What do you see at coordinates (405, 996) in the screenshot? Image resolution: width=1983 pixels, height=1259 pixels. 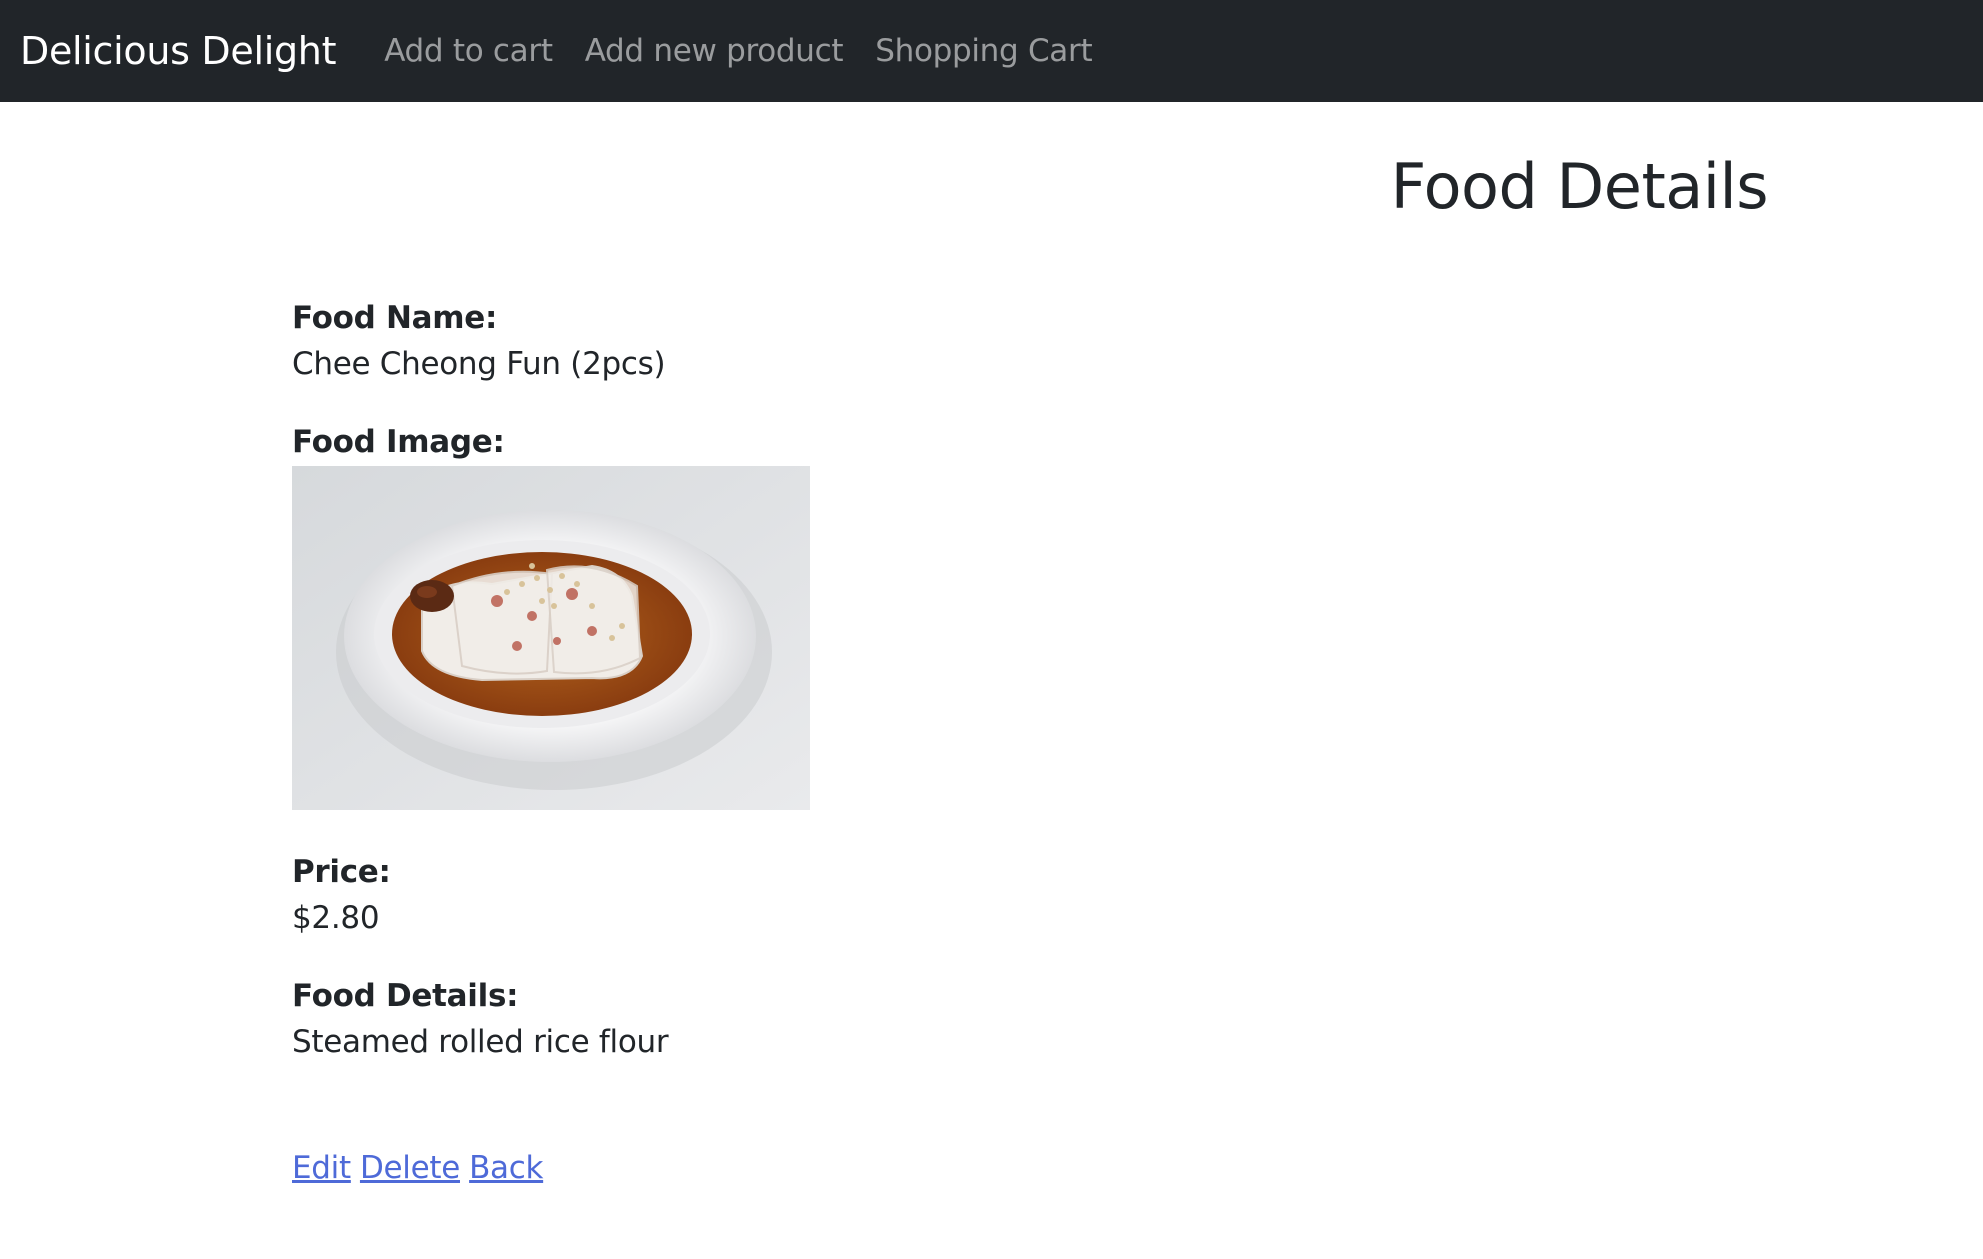 I see `food-description-label: Food Details:` at bounding box center [405, 996].